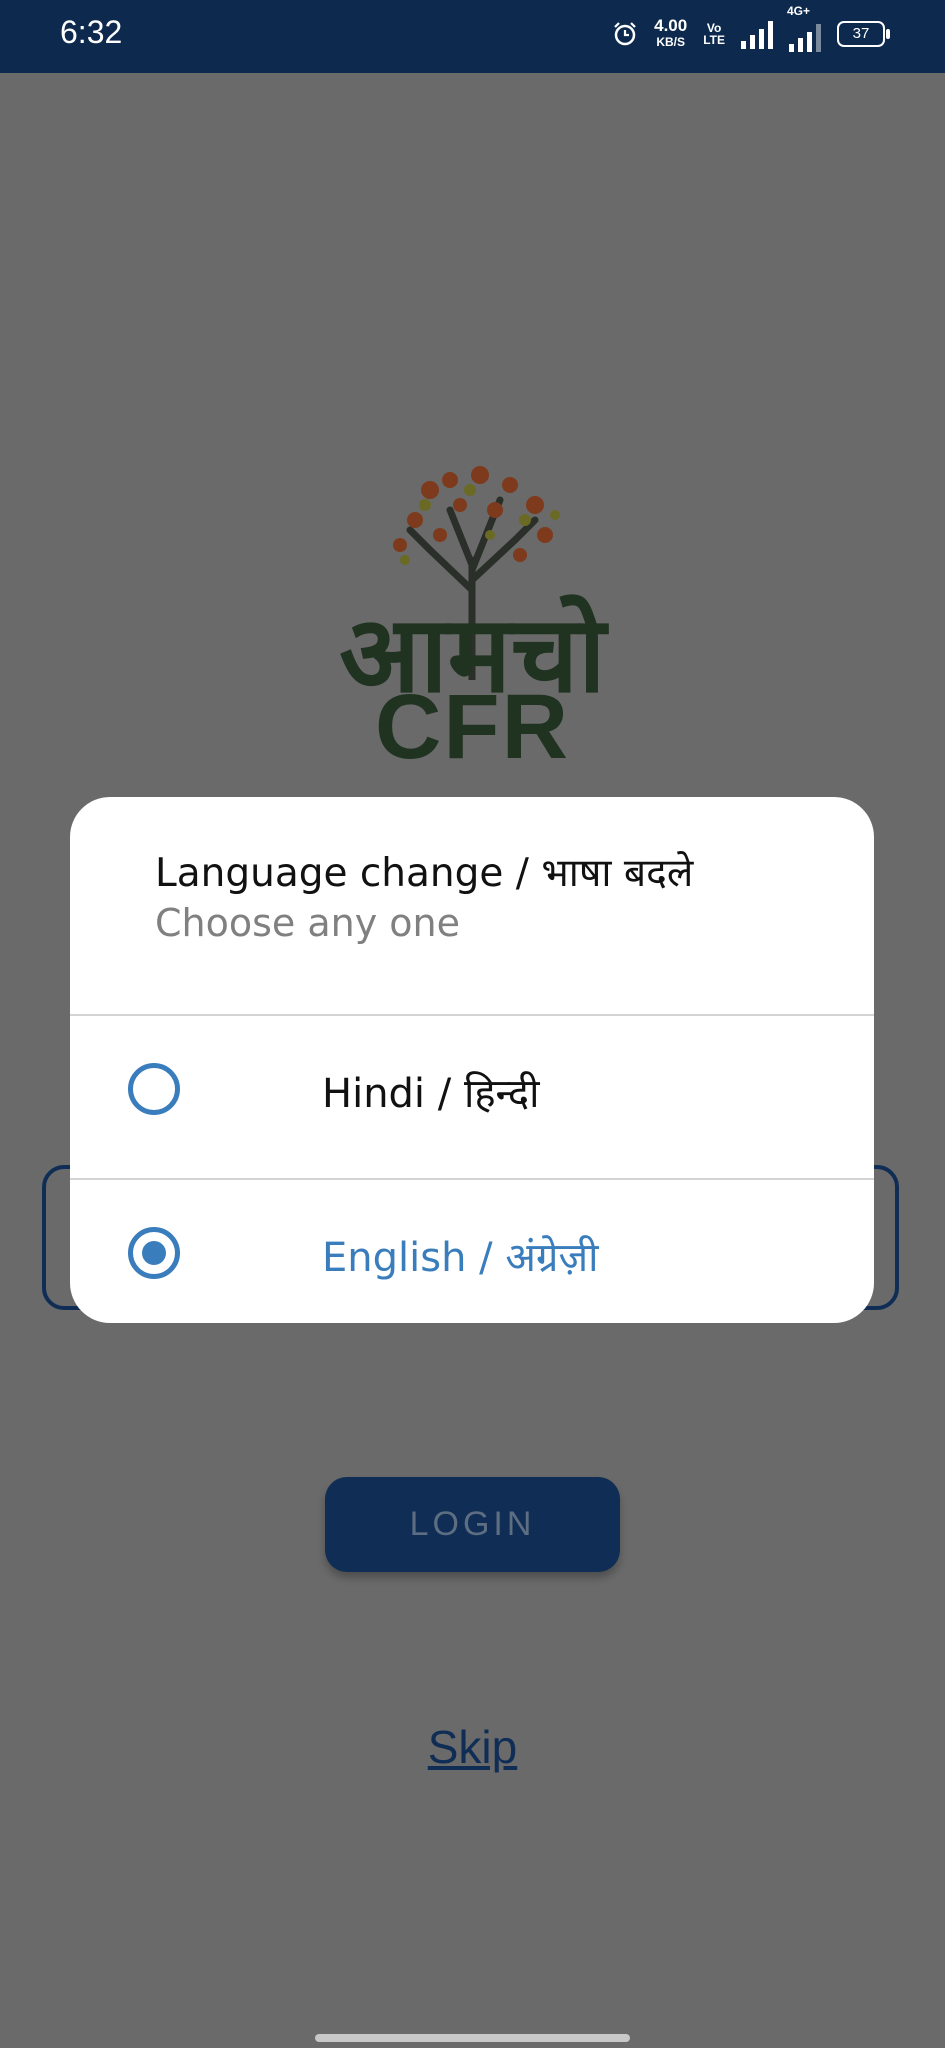 This screenshot has width=945, height=2048. What do you see at coordinates (431, 1094) in the screenshot?
I see `option-label: Hindi / हिन्दी` at bounding box center [431, 1094].